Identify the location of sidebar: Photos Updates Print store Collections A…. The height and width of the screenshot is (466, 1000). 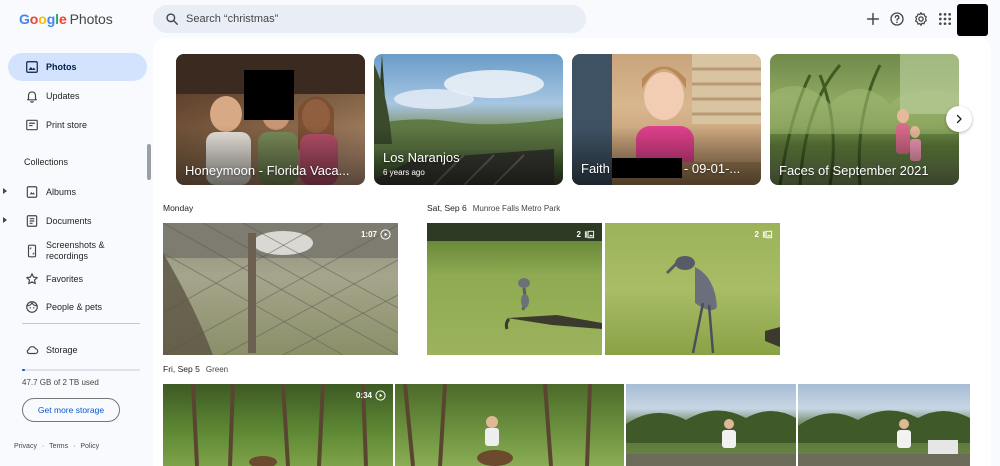
(76, 255).